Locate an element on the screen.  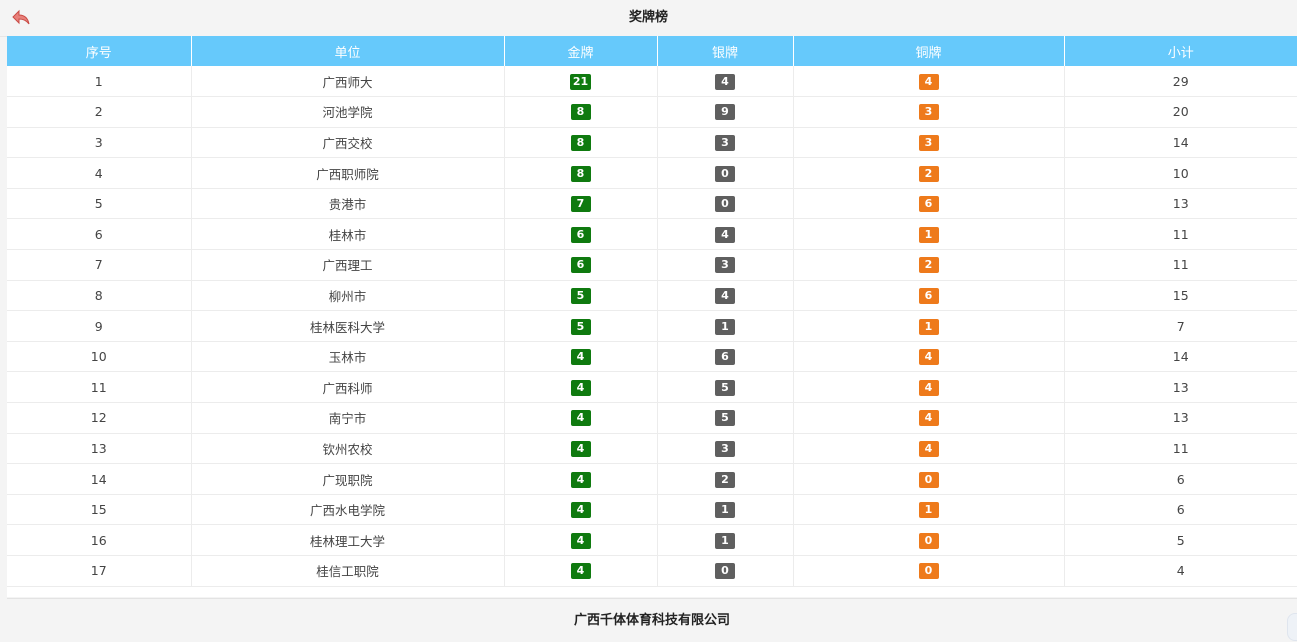
table-row: 1 广西师大 21 4 4 29 is located at coordinates (652, 82).